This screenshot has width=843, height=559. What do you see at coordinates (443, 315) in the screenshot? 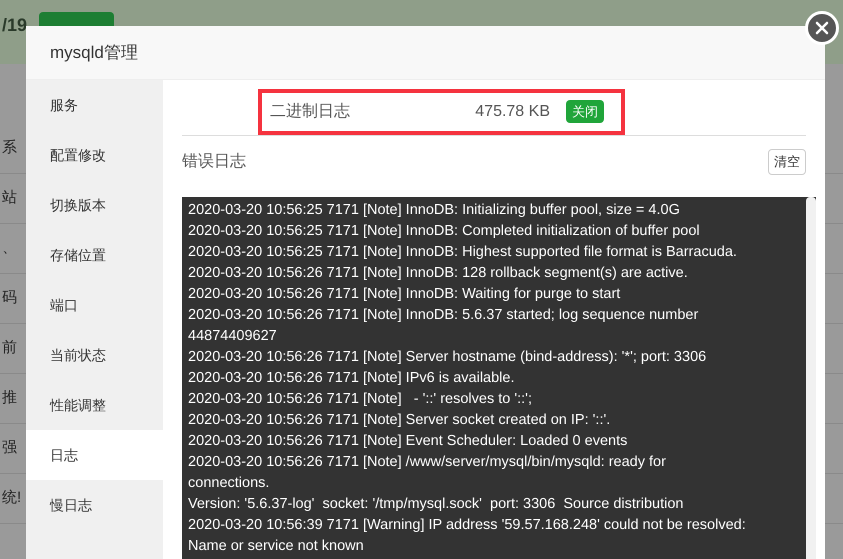
I see `log-line: 2020-03-20 10:56:26 7171 [Note] InnoDB: 5.6.37 started; log sequence number` at bounding box center [443, 315].